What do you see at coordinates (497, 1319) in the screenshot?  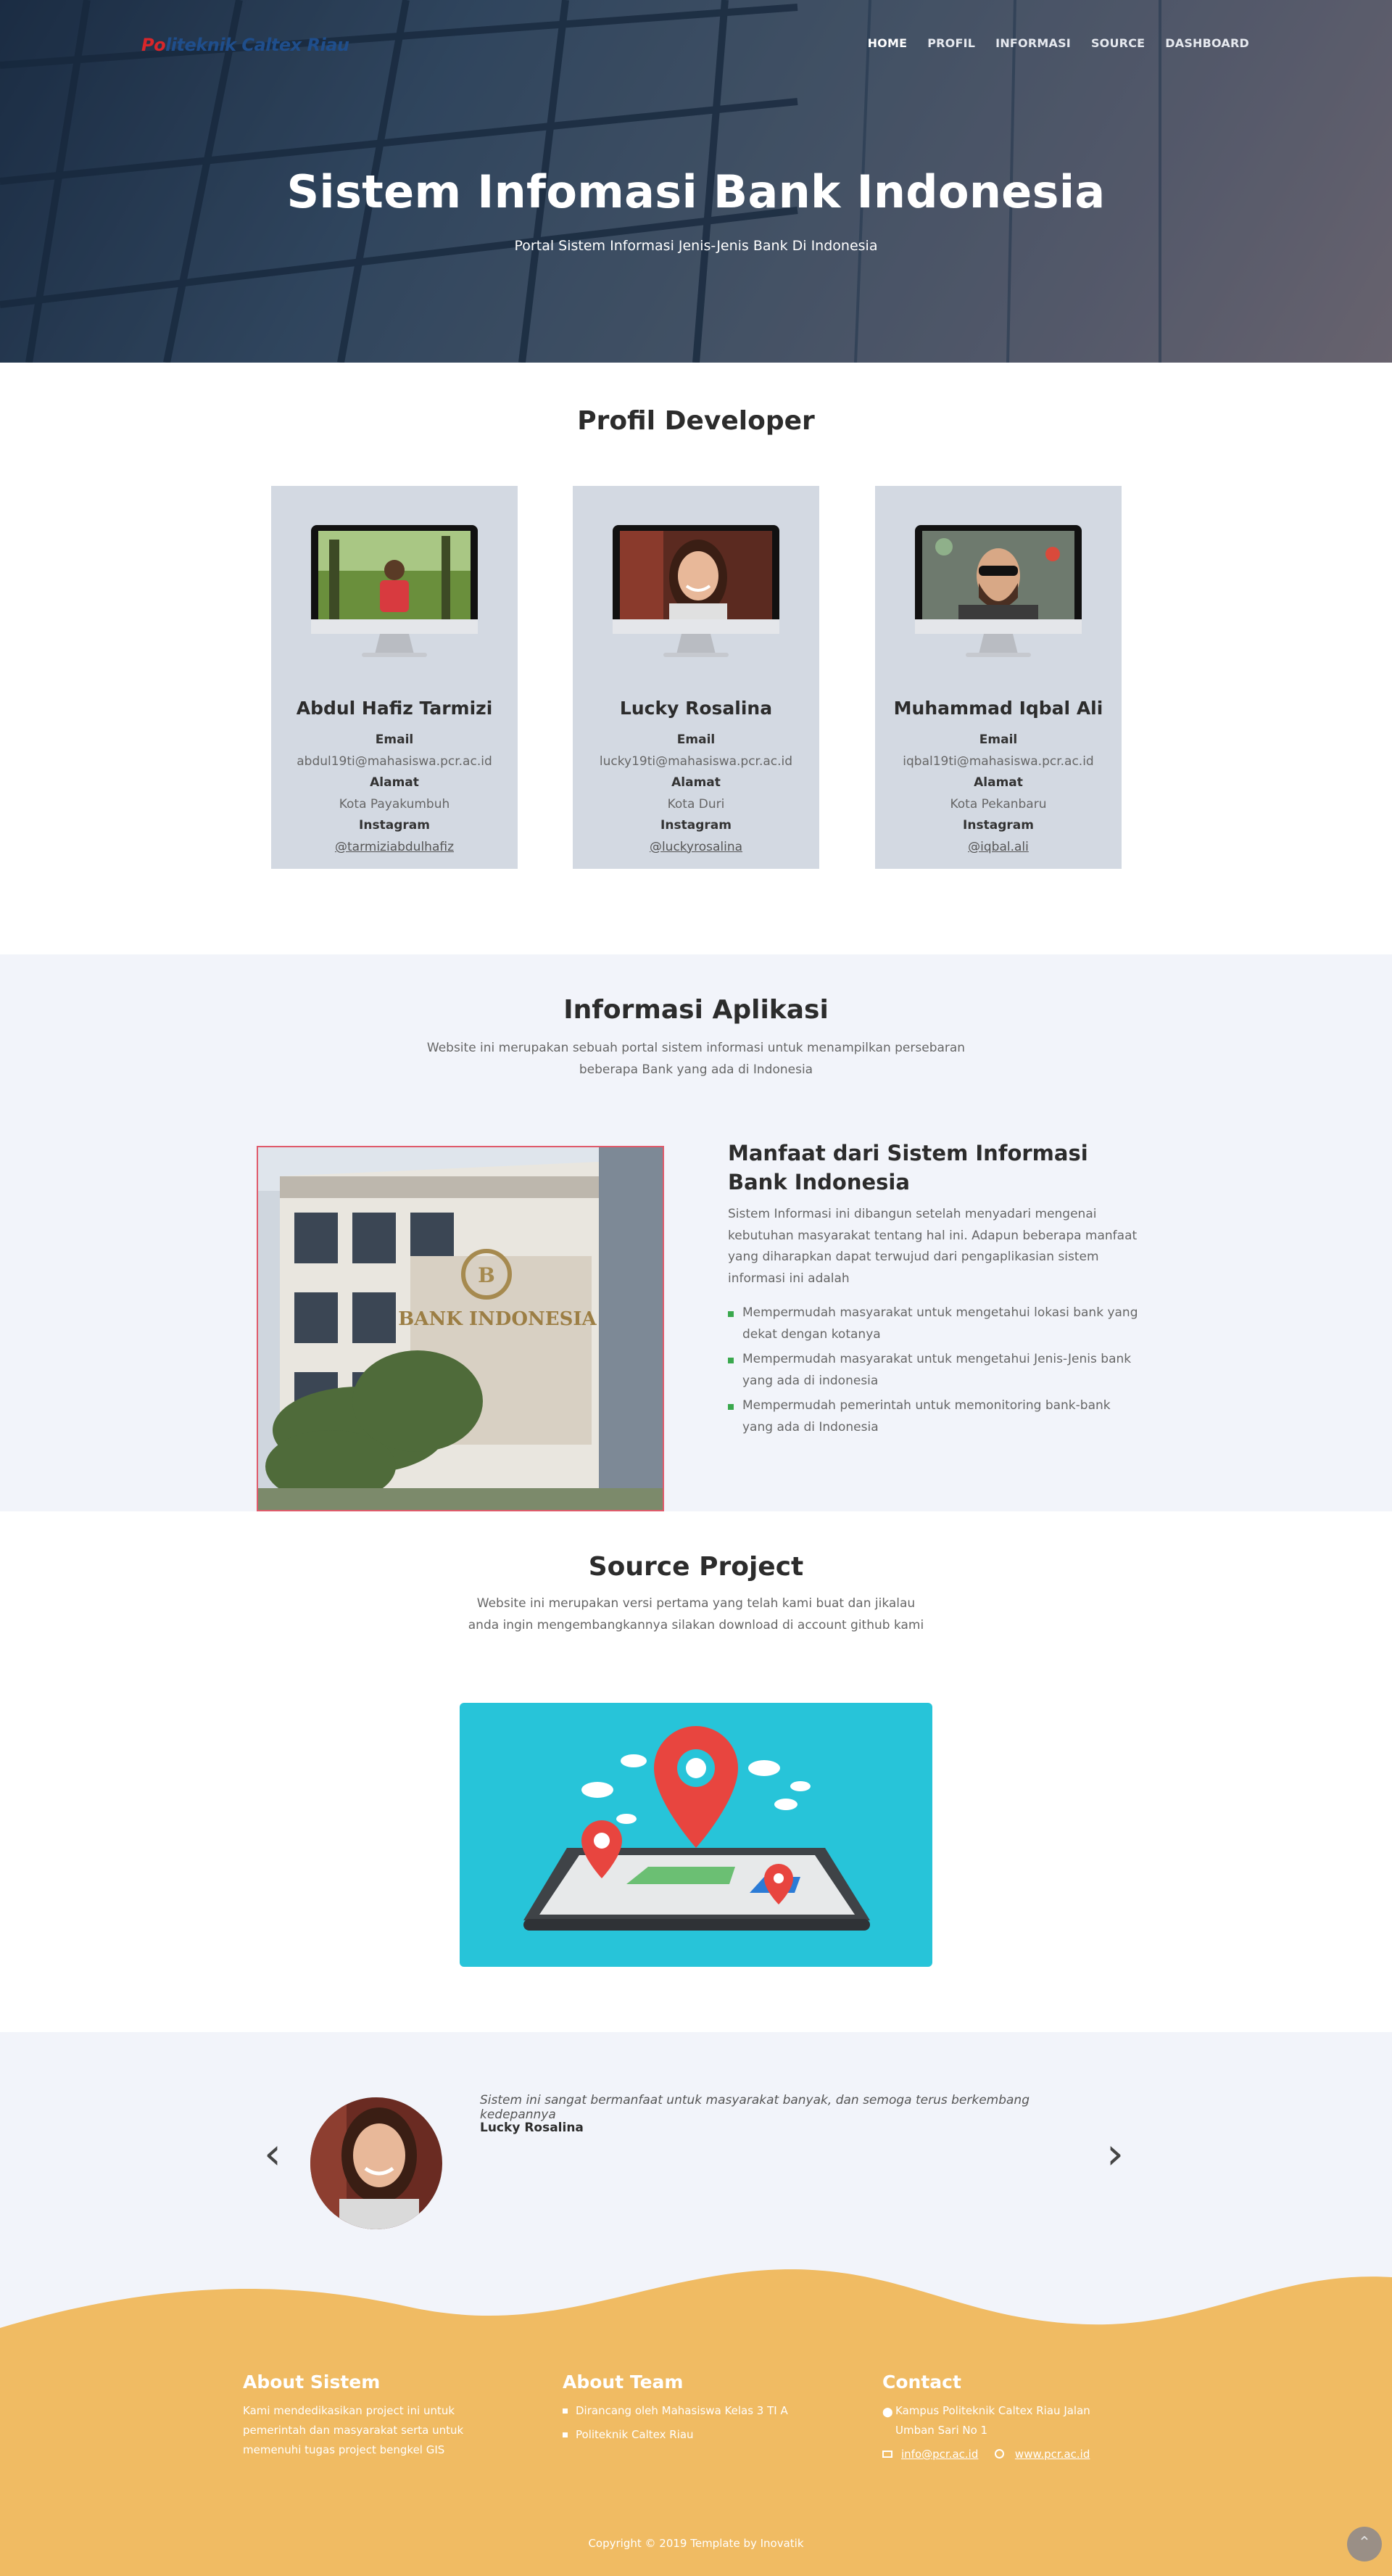 I see `bank-sign-text: BANK INDONESIA` at bounding box center [497, 1319].